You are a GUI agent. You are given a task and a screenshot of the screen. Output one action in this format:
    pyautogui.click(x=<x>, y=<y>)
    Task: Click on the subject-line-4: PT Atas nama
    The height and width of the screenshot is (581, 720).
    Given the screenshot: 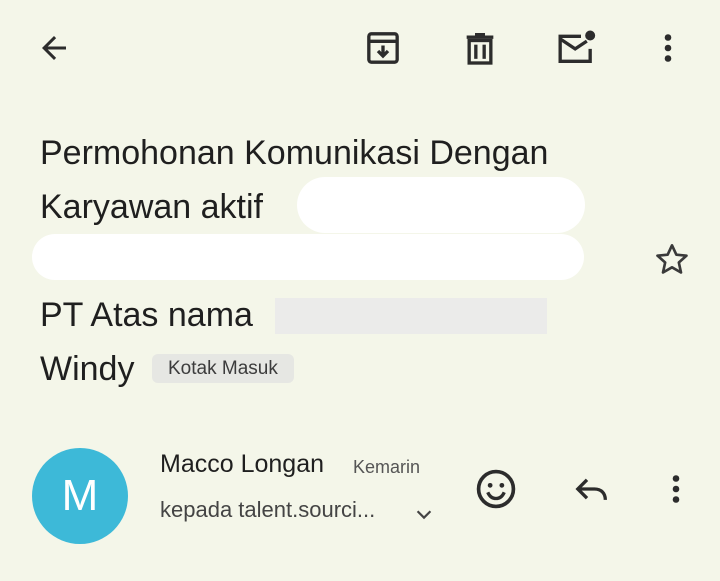 What is the action you would take?
    pyautogui.click(x=146, y=315)
    